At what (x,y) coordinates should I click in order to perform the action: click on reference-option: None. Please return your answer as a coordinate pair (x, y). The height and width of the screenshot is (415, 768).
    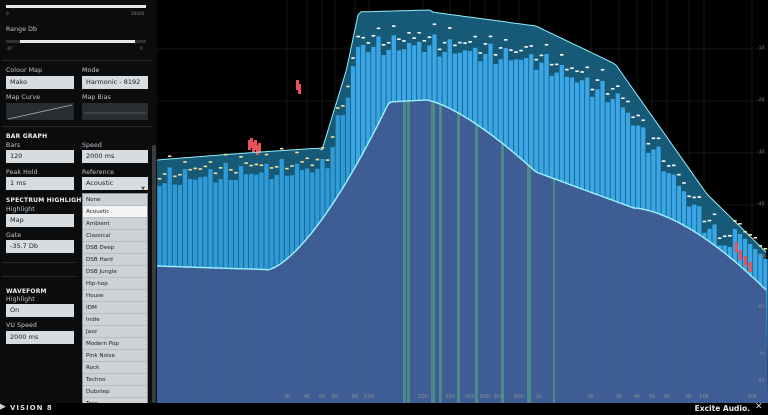
    Looking at the image, I should click on (115, 200).